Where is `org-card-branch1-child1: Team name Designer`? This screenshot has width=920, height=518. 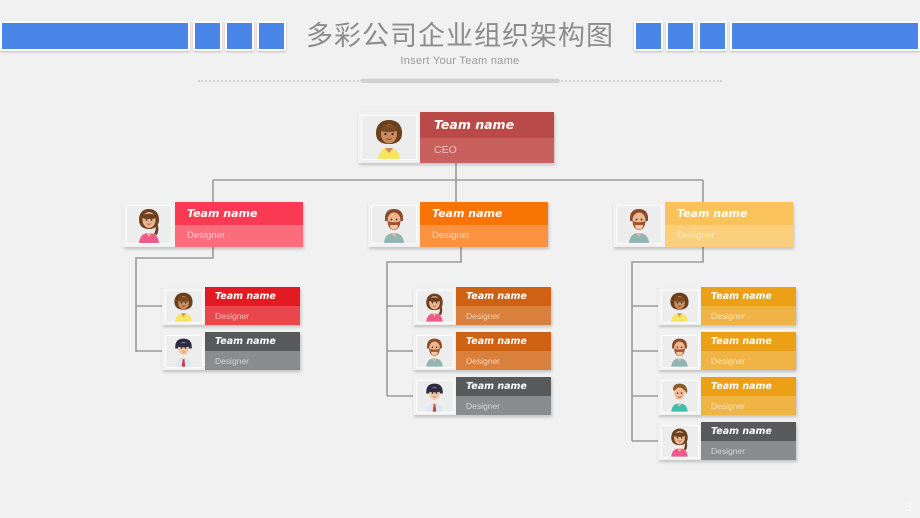
org-card-branch1-child1: Team name Designer is located at coordinates (231, 306).